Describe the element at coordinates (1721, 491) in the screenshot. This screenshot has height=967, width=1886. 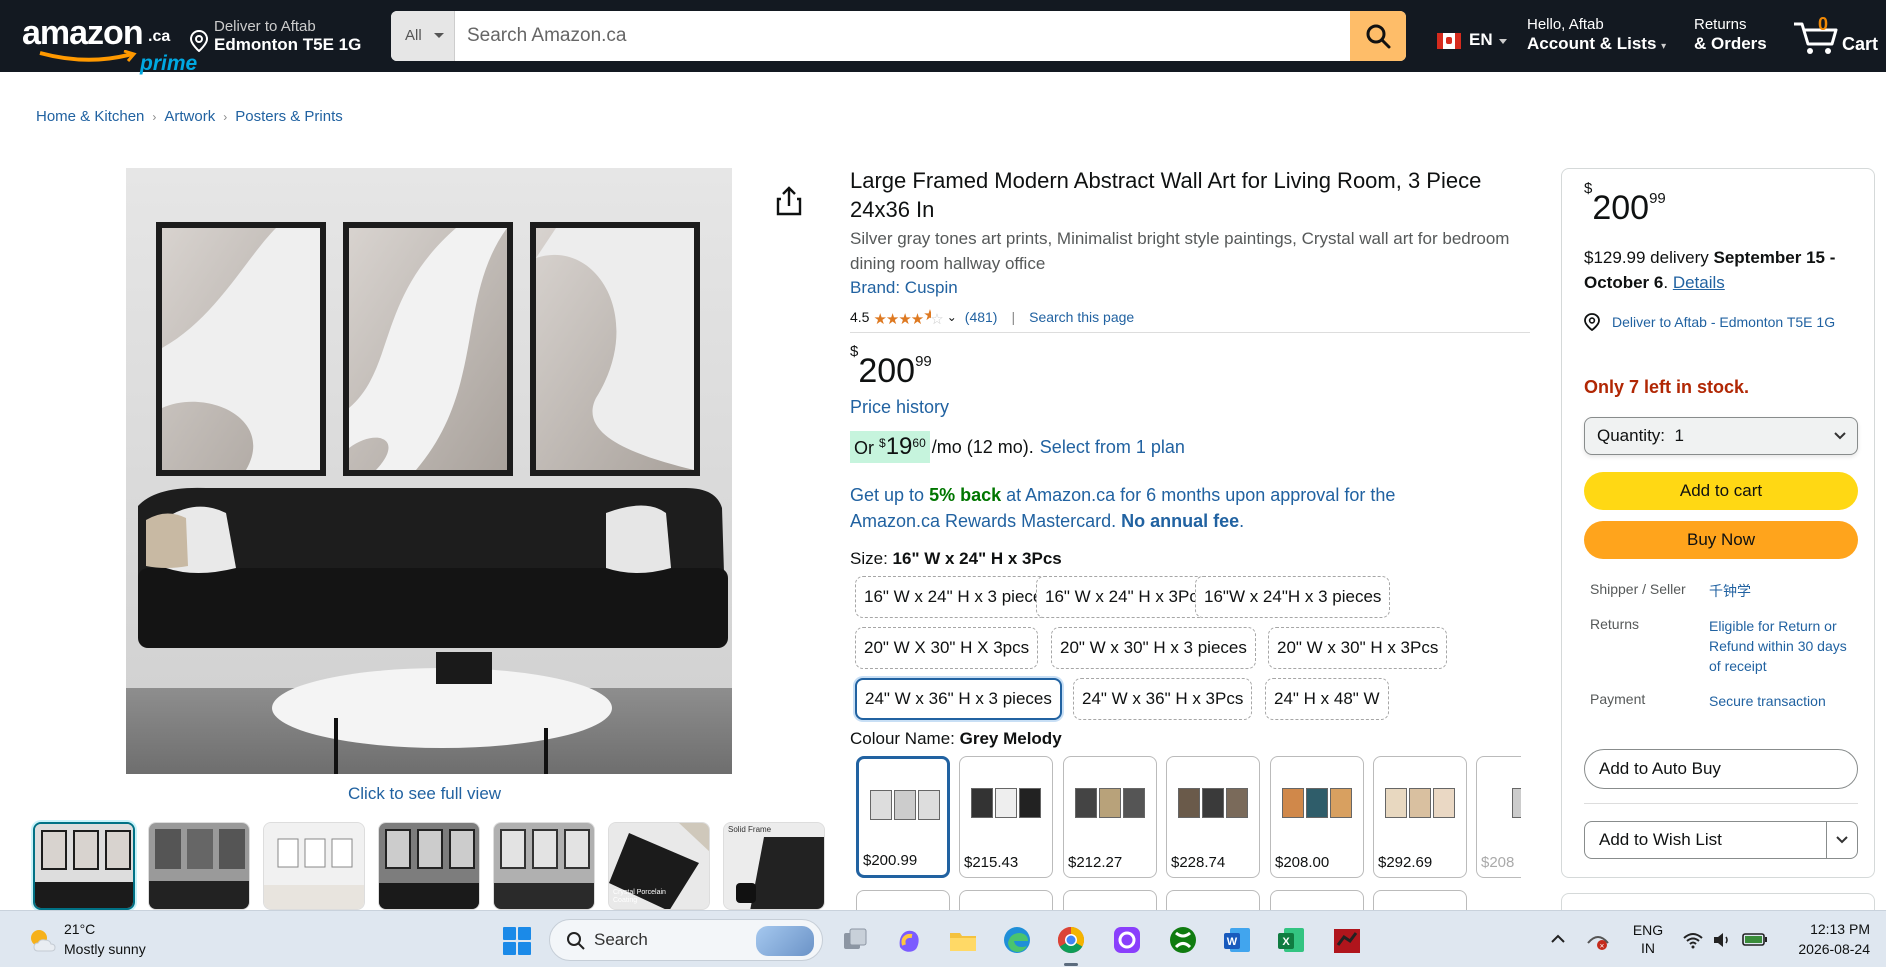
I see `add-to-cart-button: Add to cart` at that location.